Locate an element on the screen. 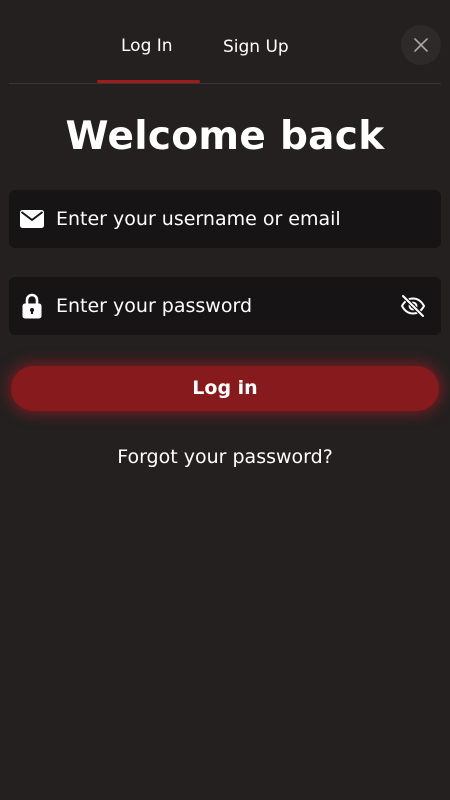 Image resolution: width=450 pixels, height=800 pixels. close-icon is located at coordinates (421, 45).